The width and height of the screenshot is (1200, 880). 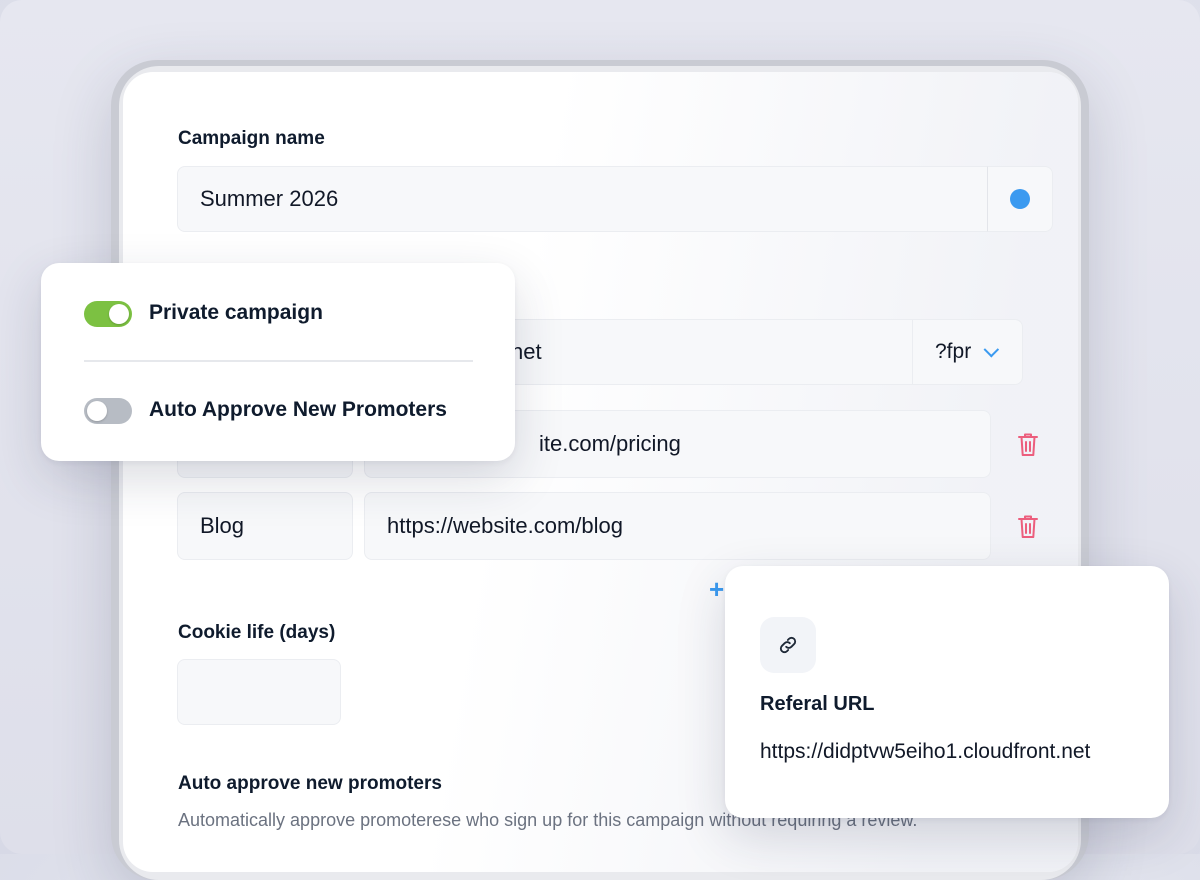 I want to click on campaign-color-picker, so click(x=1020, y=199).